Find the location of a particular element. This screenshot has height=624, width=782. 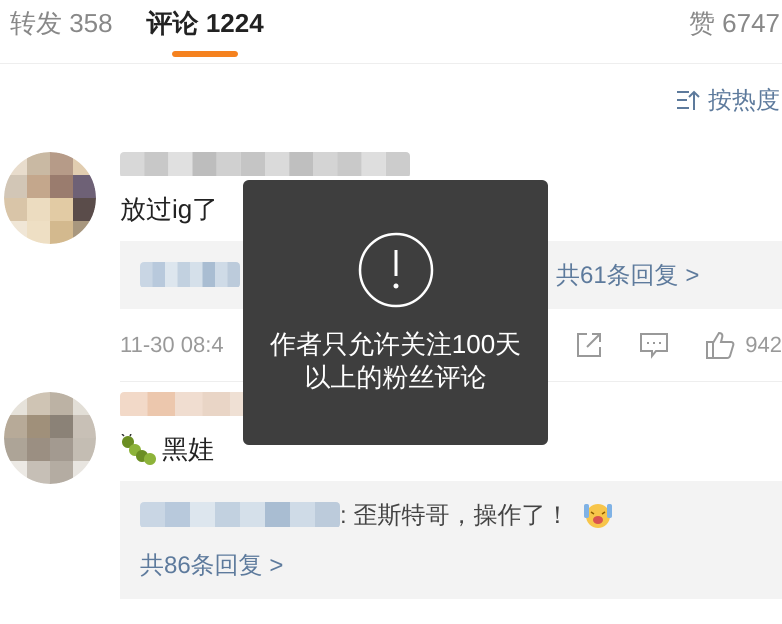

share-icon is located at coordinates (589, 345).